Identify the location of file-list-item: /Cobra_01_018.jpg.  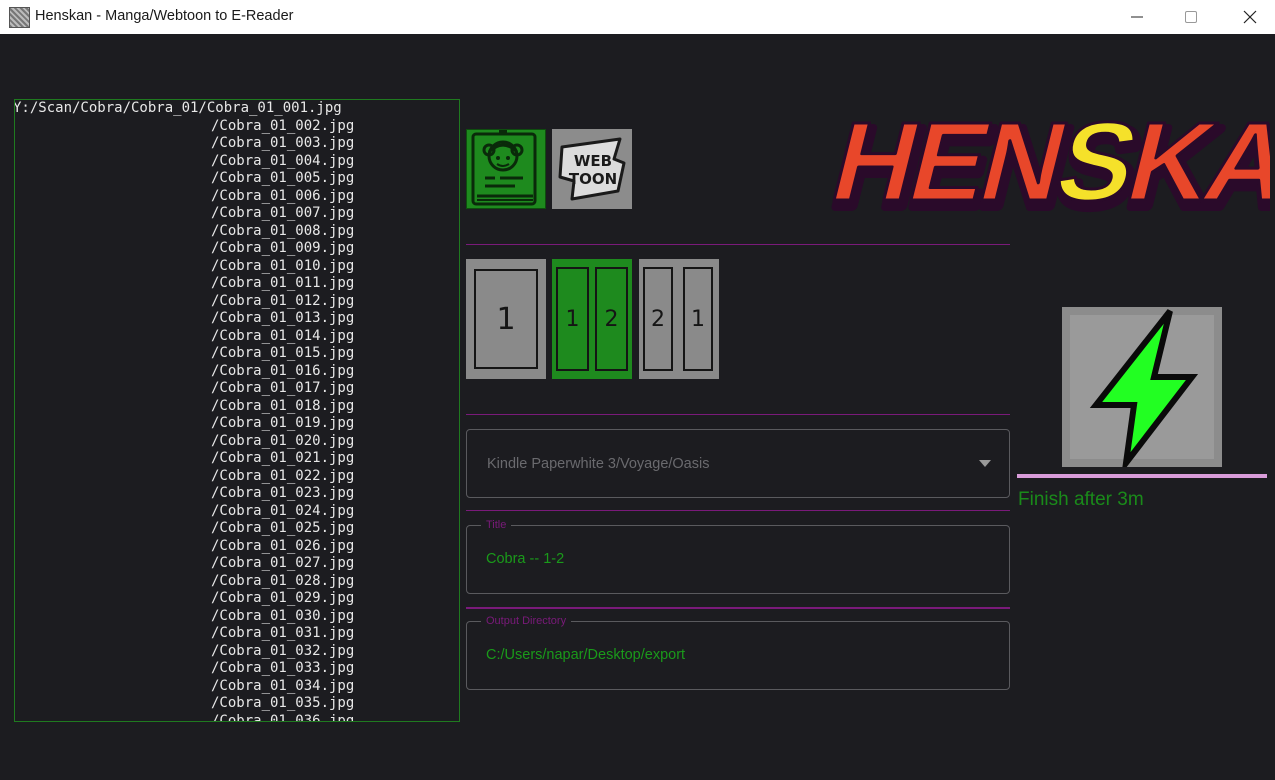
(237, 407).